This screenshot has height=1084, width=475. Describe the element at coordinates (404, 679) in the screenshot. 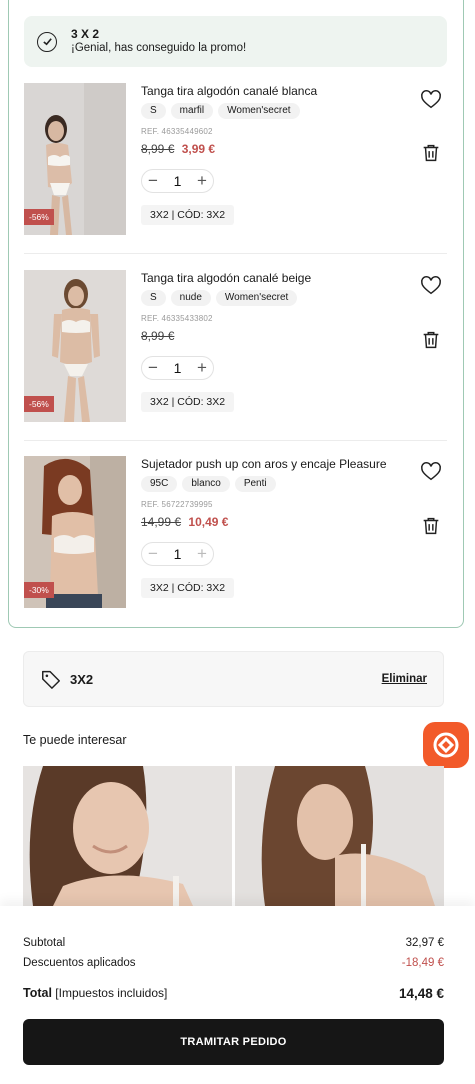

I see `remove-coupon-link: Eliminar` at that location.